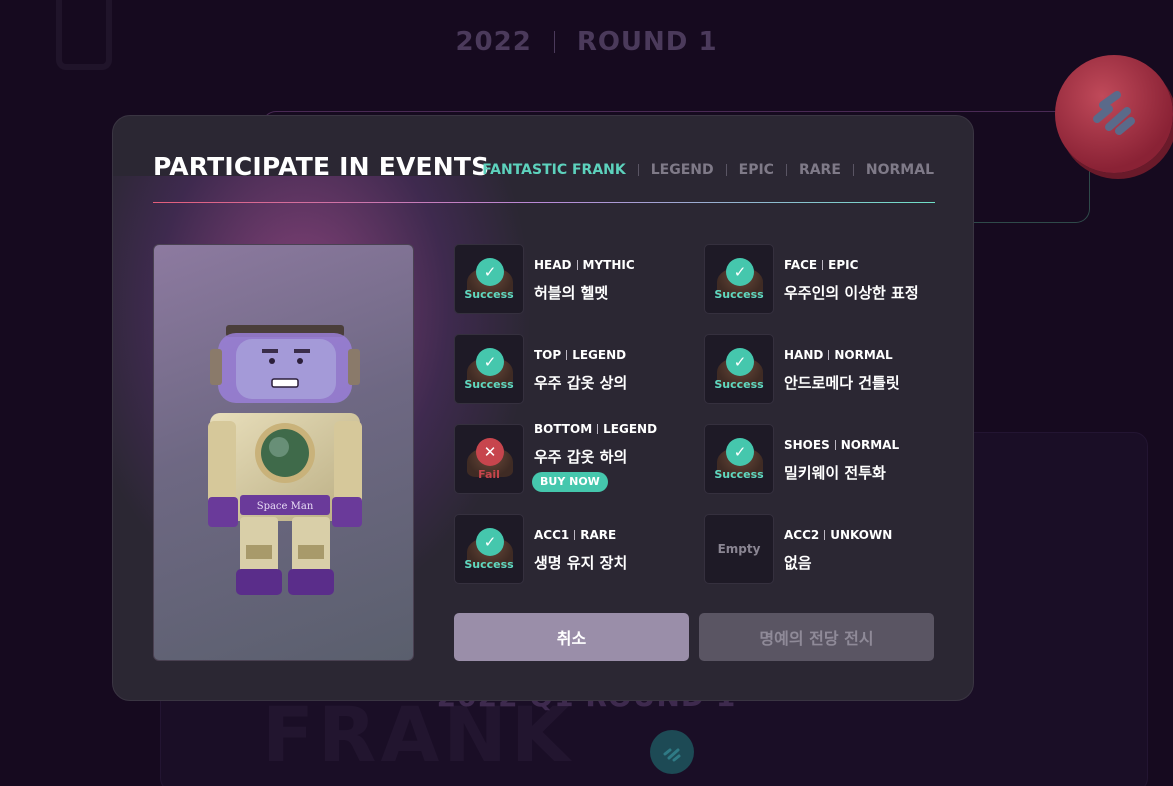 The width and height of the screenshot is (1173, 786). Describe the element at coordinates (552, 535) in the screenshot. I see `item-slot: ACC1` at that location.